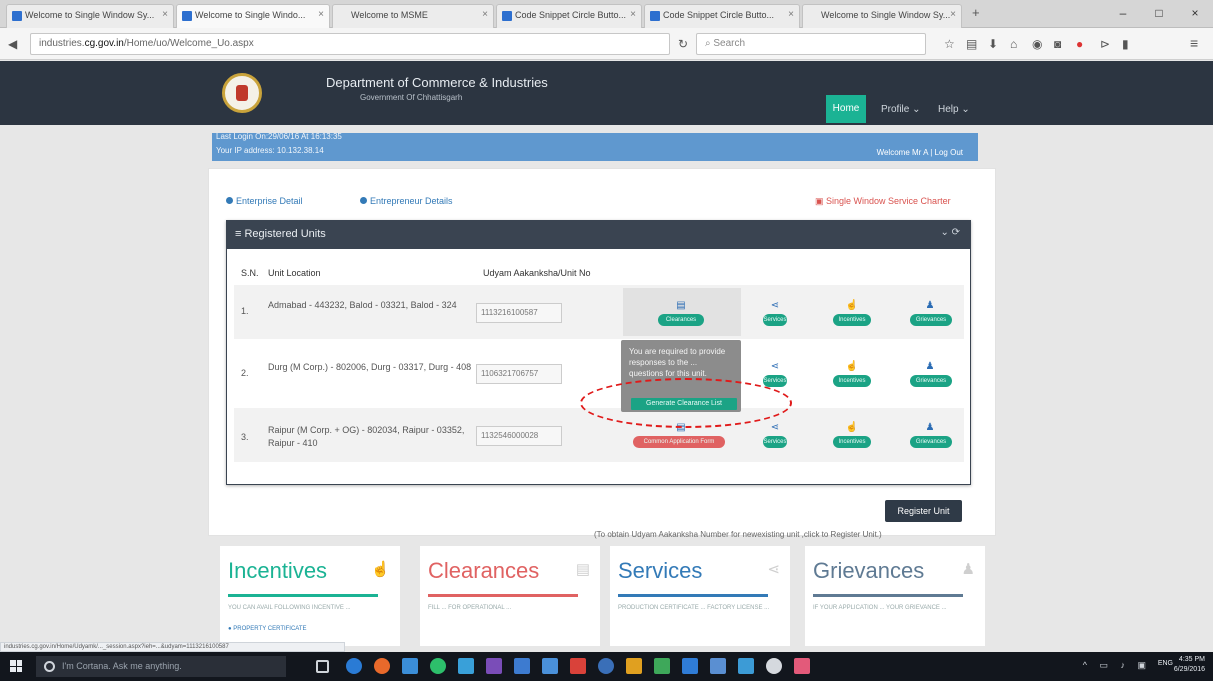  I want to click on common-application-form-button: Common Application Form, so click(679, 442).